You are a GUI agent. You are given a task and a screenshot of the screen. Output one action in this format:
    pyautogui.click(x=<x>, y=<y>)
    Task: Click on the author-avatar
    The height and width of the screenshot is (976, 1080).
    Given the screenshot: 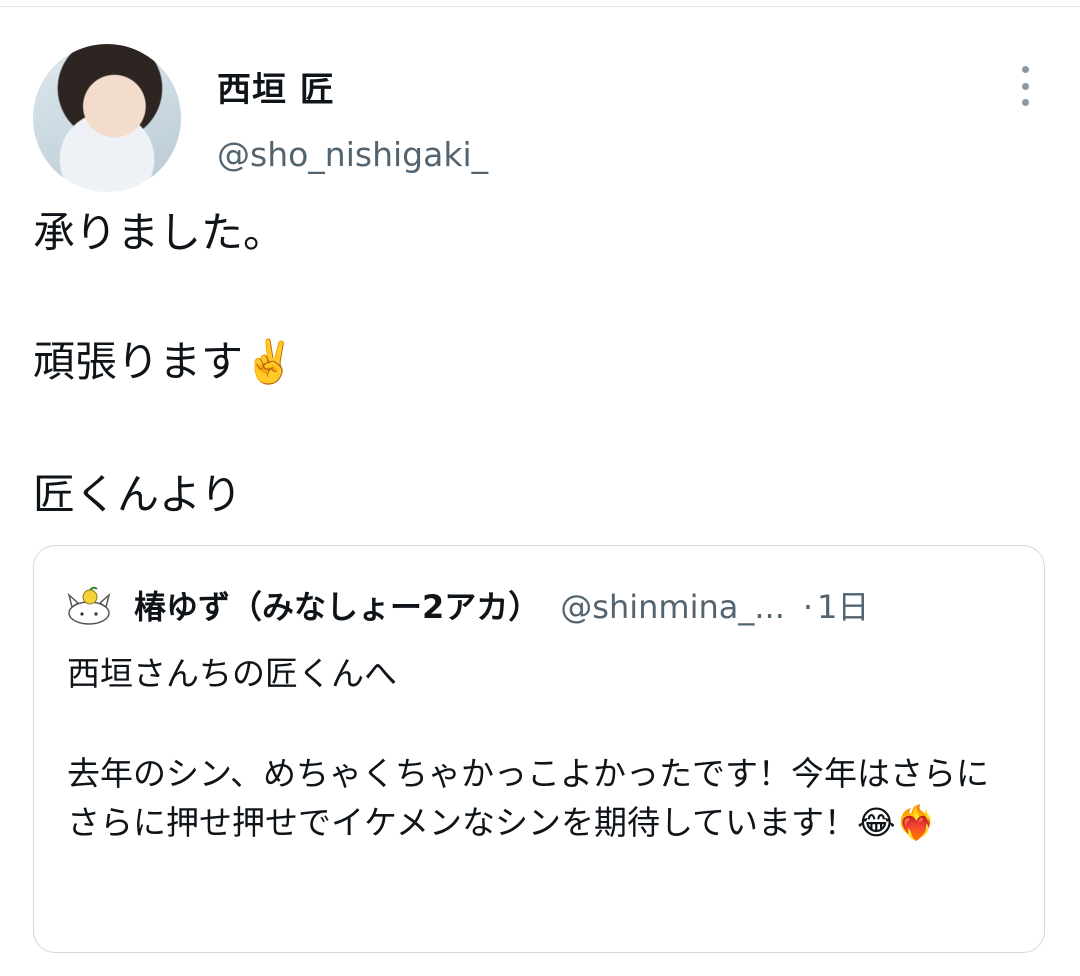 What is the action you would take?
    pyautogui.click(x=107, y=118)
    